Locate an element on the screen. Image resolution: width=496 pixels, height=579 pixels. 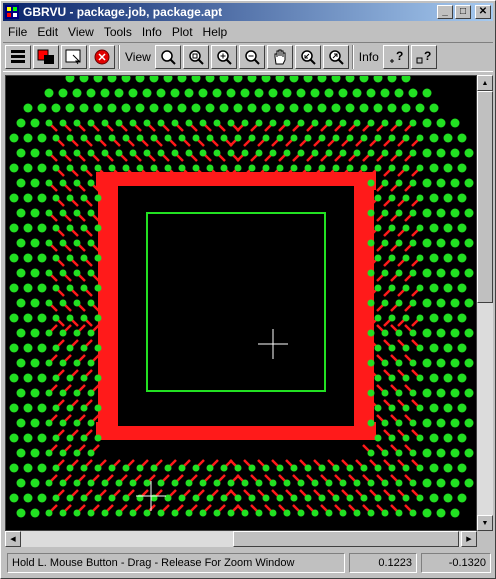
status-x-coordinate: 0.1223 is located at coordinates (383, 563).